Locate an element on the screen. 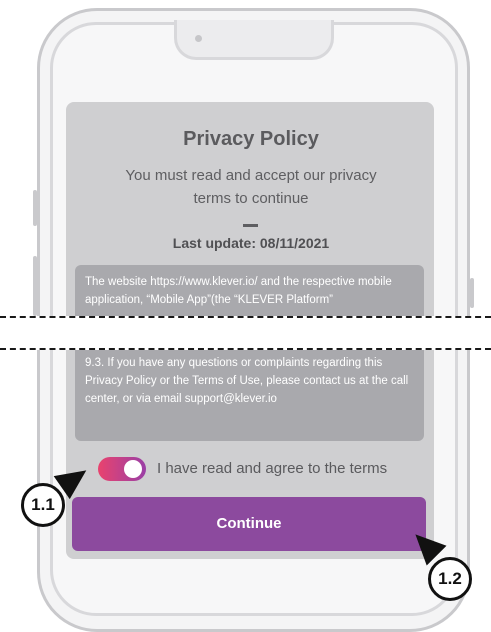 The image size is (491, 632). terms-label: I have read and agree to the terms is located at coordinates (272, 468).